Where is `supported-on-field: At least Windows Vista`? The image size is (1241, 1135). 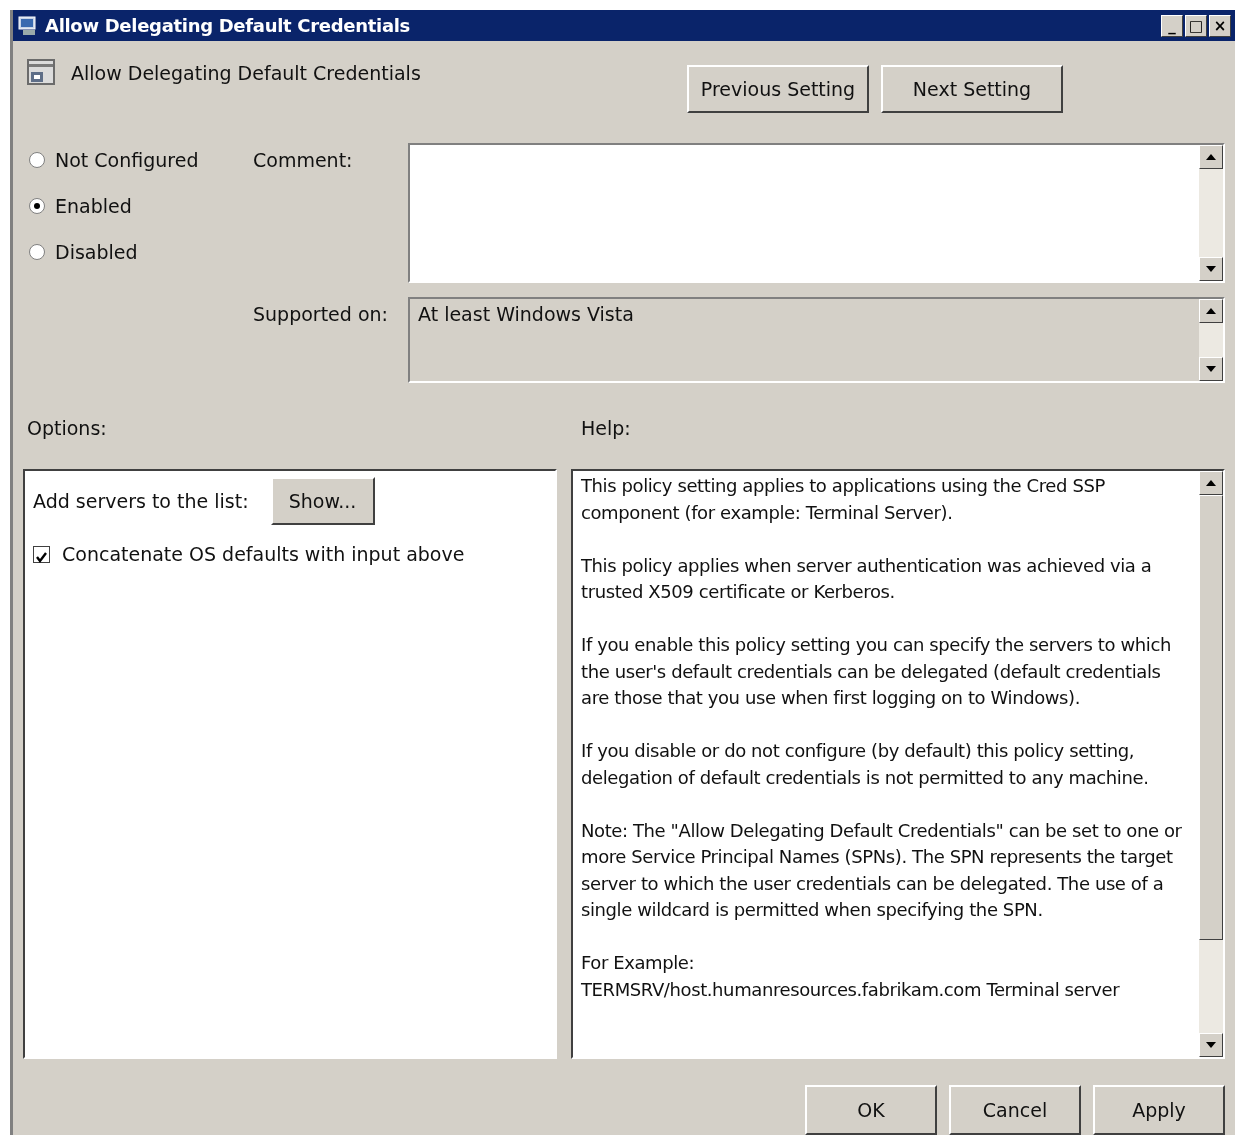
supported-on-field: At least Windows Vista is located at coordinates (816, 340).